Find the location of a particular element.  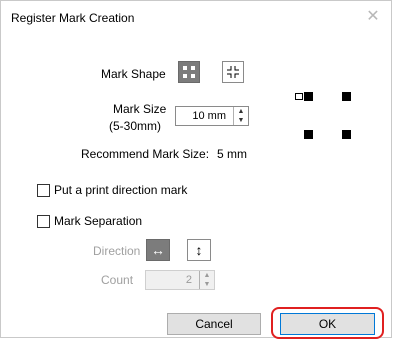

vertical-arrow-icon: ↕ is located at coordinates (199, 250).